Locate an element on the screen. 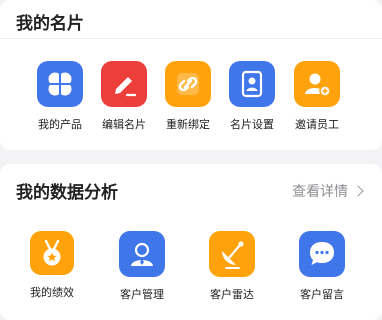  my-performance-button: 我的绩效 is located at coordinates (52, 265).